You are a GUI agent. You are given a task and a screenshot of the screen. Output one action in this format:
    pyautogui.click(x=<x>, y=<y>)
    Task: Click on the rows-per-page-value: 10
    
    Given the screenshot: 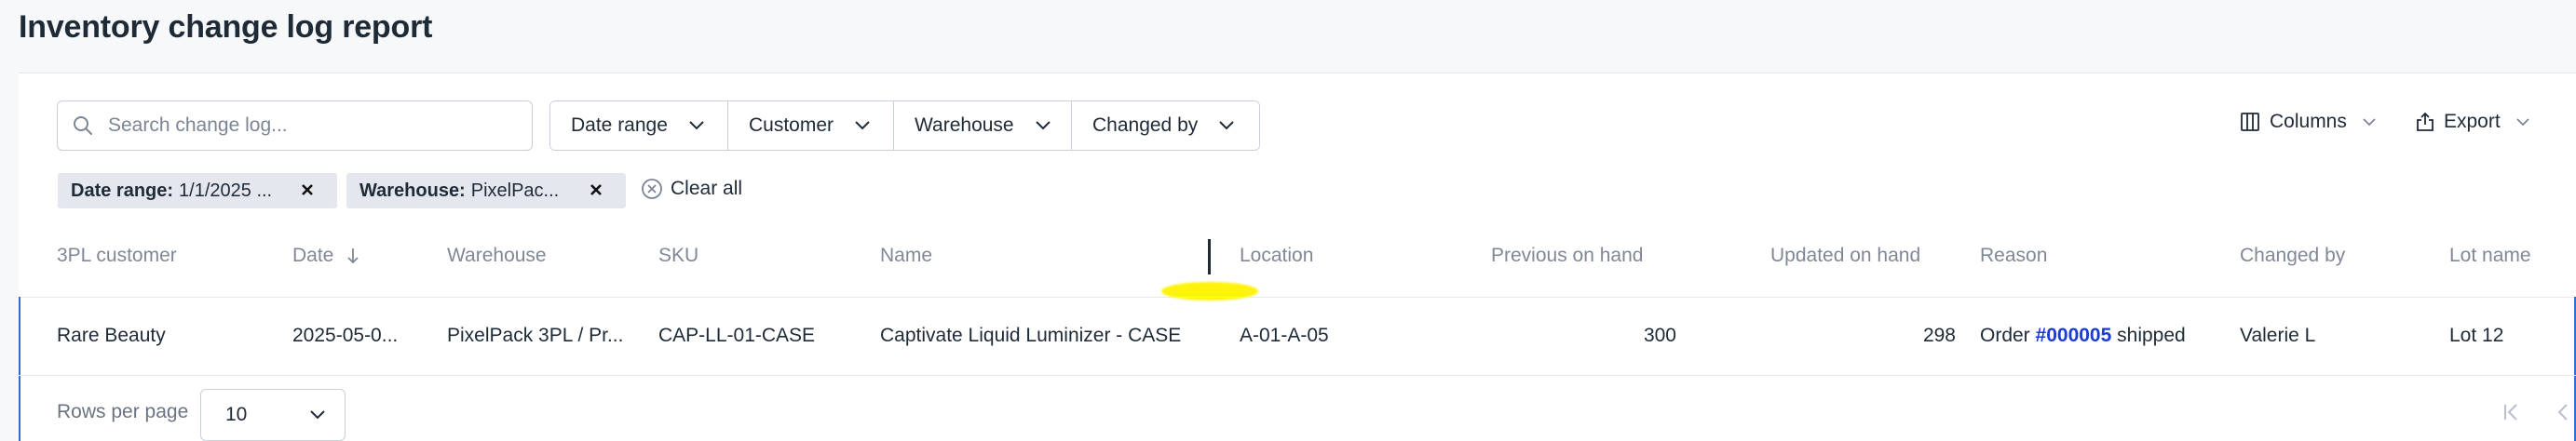 What is the action you would take?
    pyautogui.click(x=236, y=415)
    